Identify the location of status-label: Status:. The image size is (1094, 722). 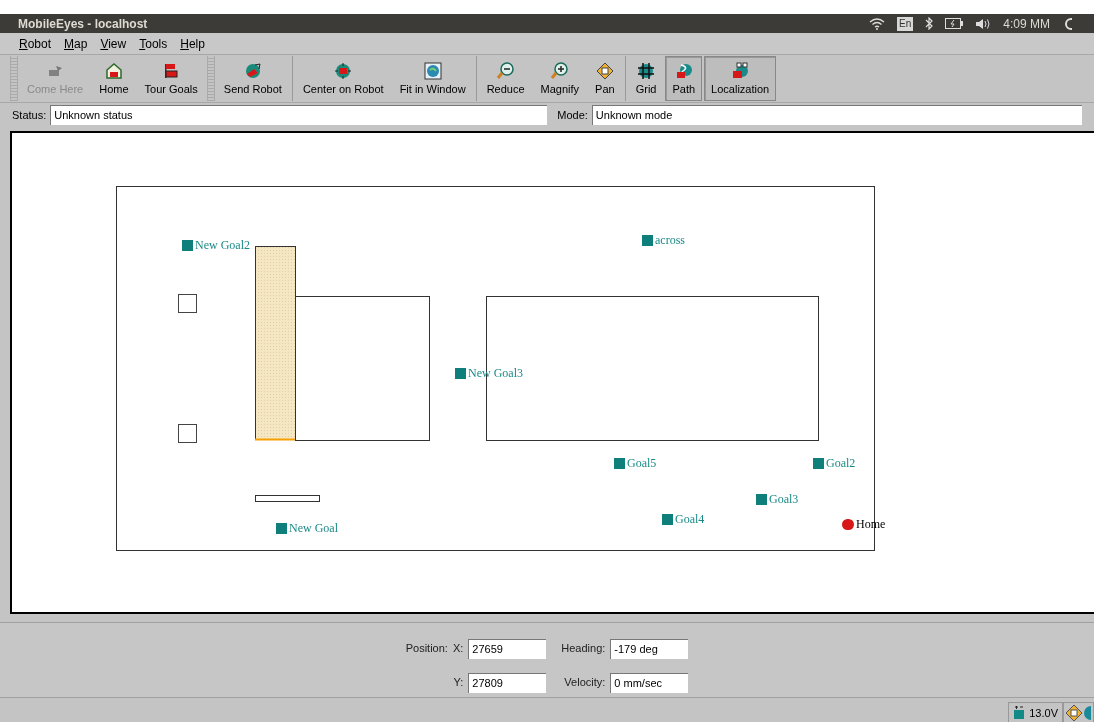
(29, 115).